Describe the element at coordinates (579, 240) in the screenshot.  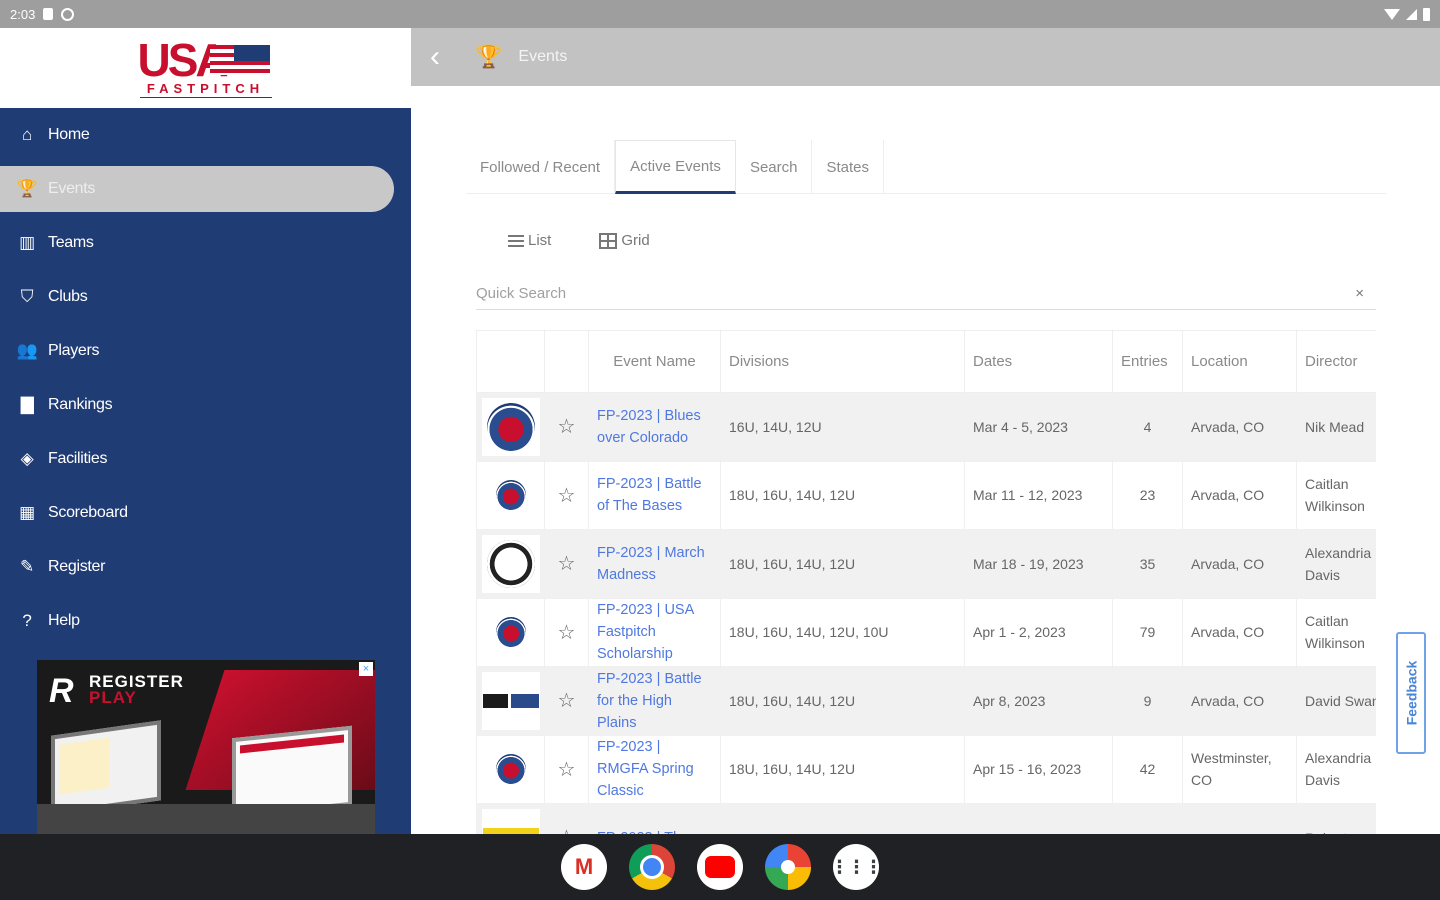
I see `view-toggle: List Grid` at that location.